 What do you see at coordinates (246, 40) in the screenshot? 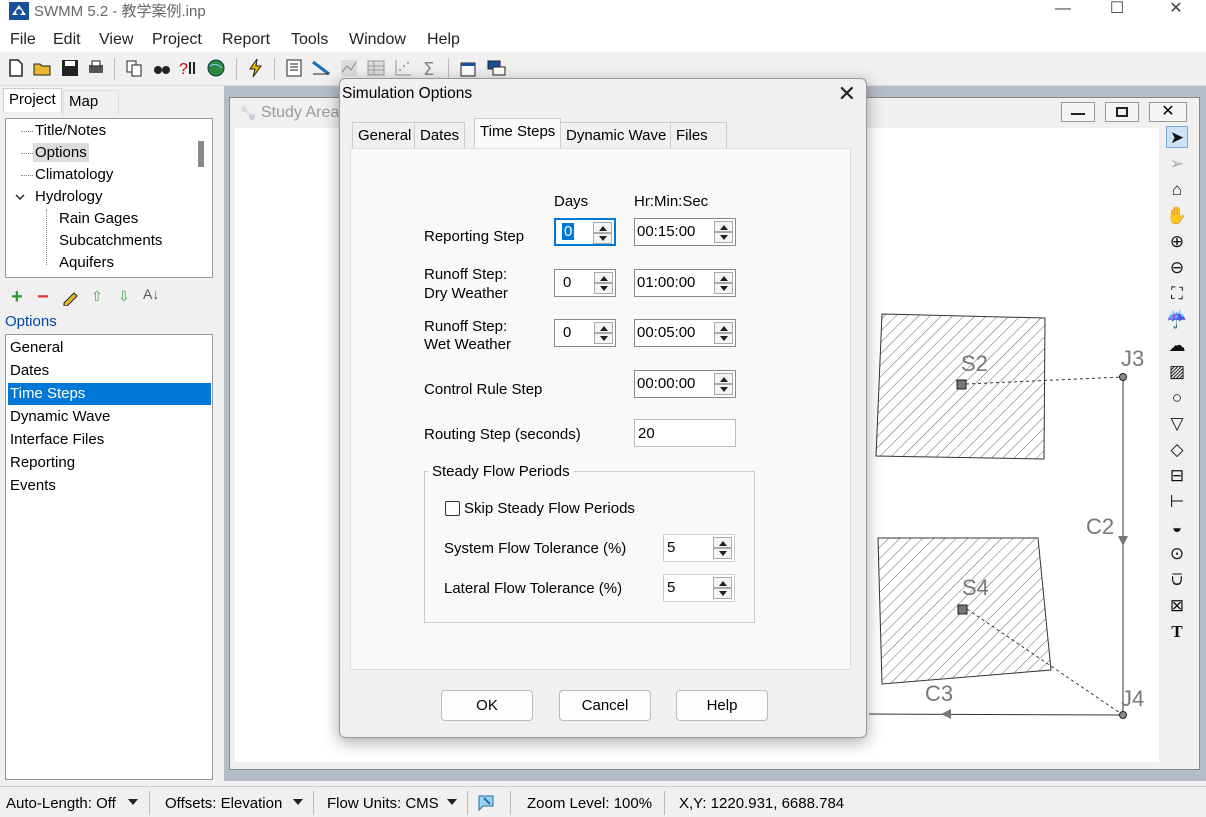
I see `menu-report: Report` at bounding box center [246, 40].